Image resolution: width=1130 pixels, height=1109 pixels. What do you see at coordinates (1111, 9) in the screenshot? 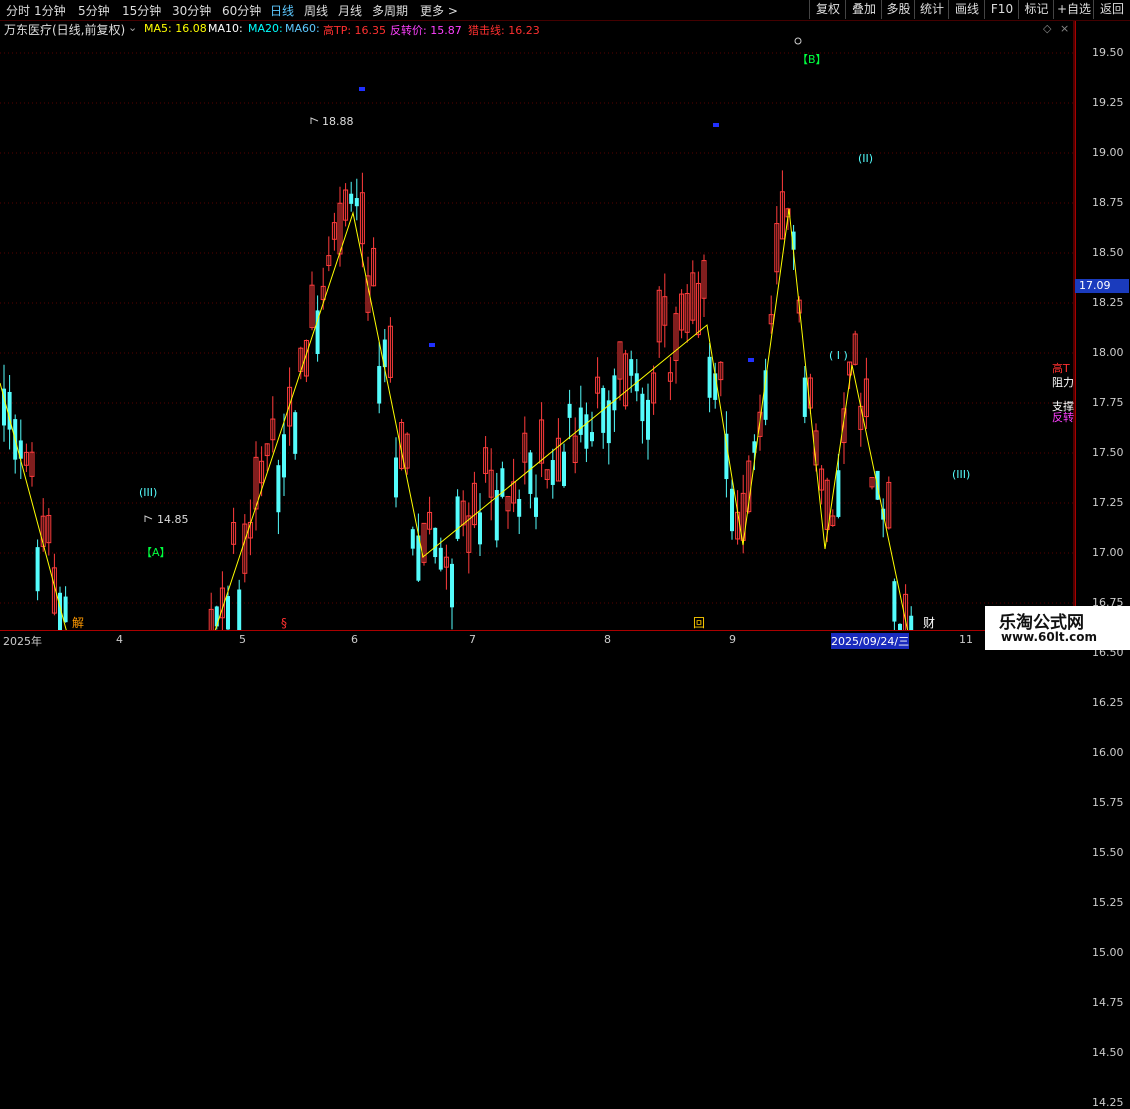
I see `toolbar-fanhui-button: 返回` at bounding box center [1111, 9].